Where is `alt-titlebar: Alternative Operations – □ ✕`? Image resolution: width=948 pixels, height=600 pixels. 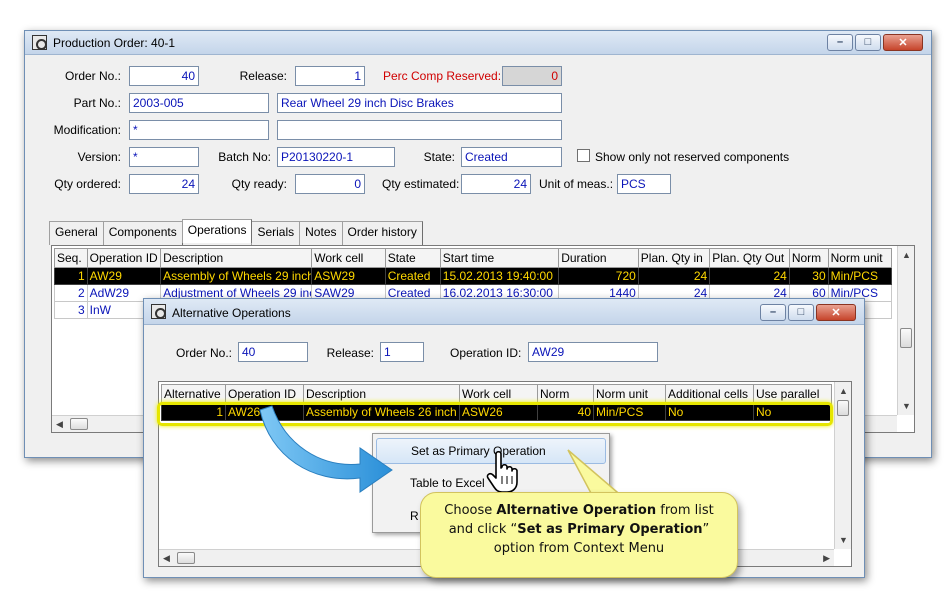
alt-titlebar: Alternative Operations – □ ✕ is located at coordinates (504, 312).